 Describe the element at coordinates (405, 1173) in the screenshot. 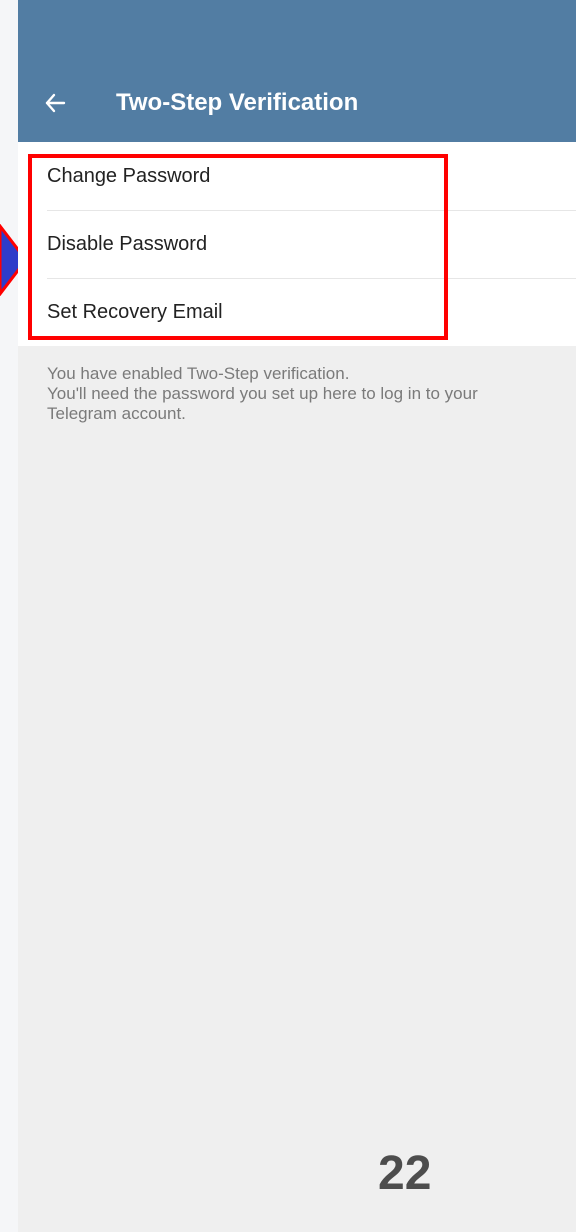

I see `page-number: 22` at that location.